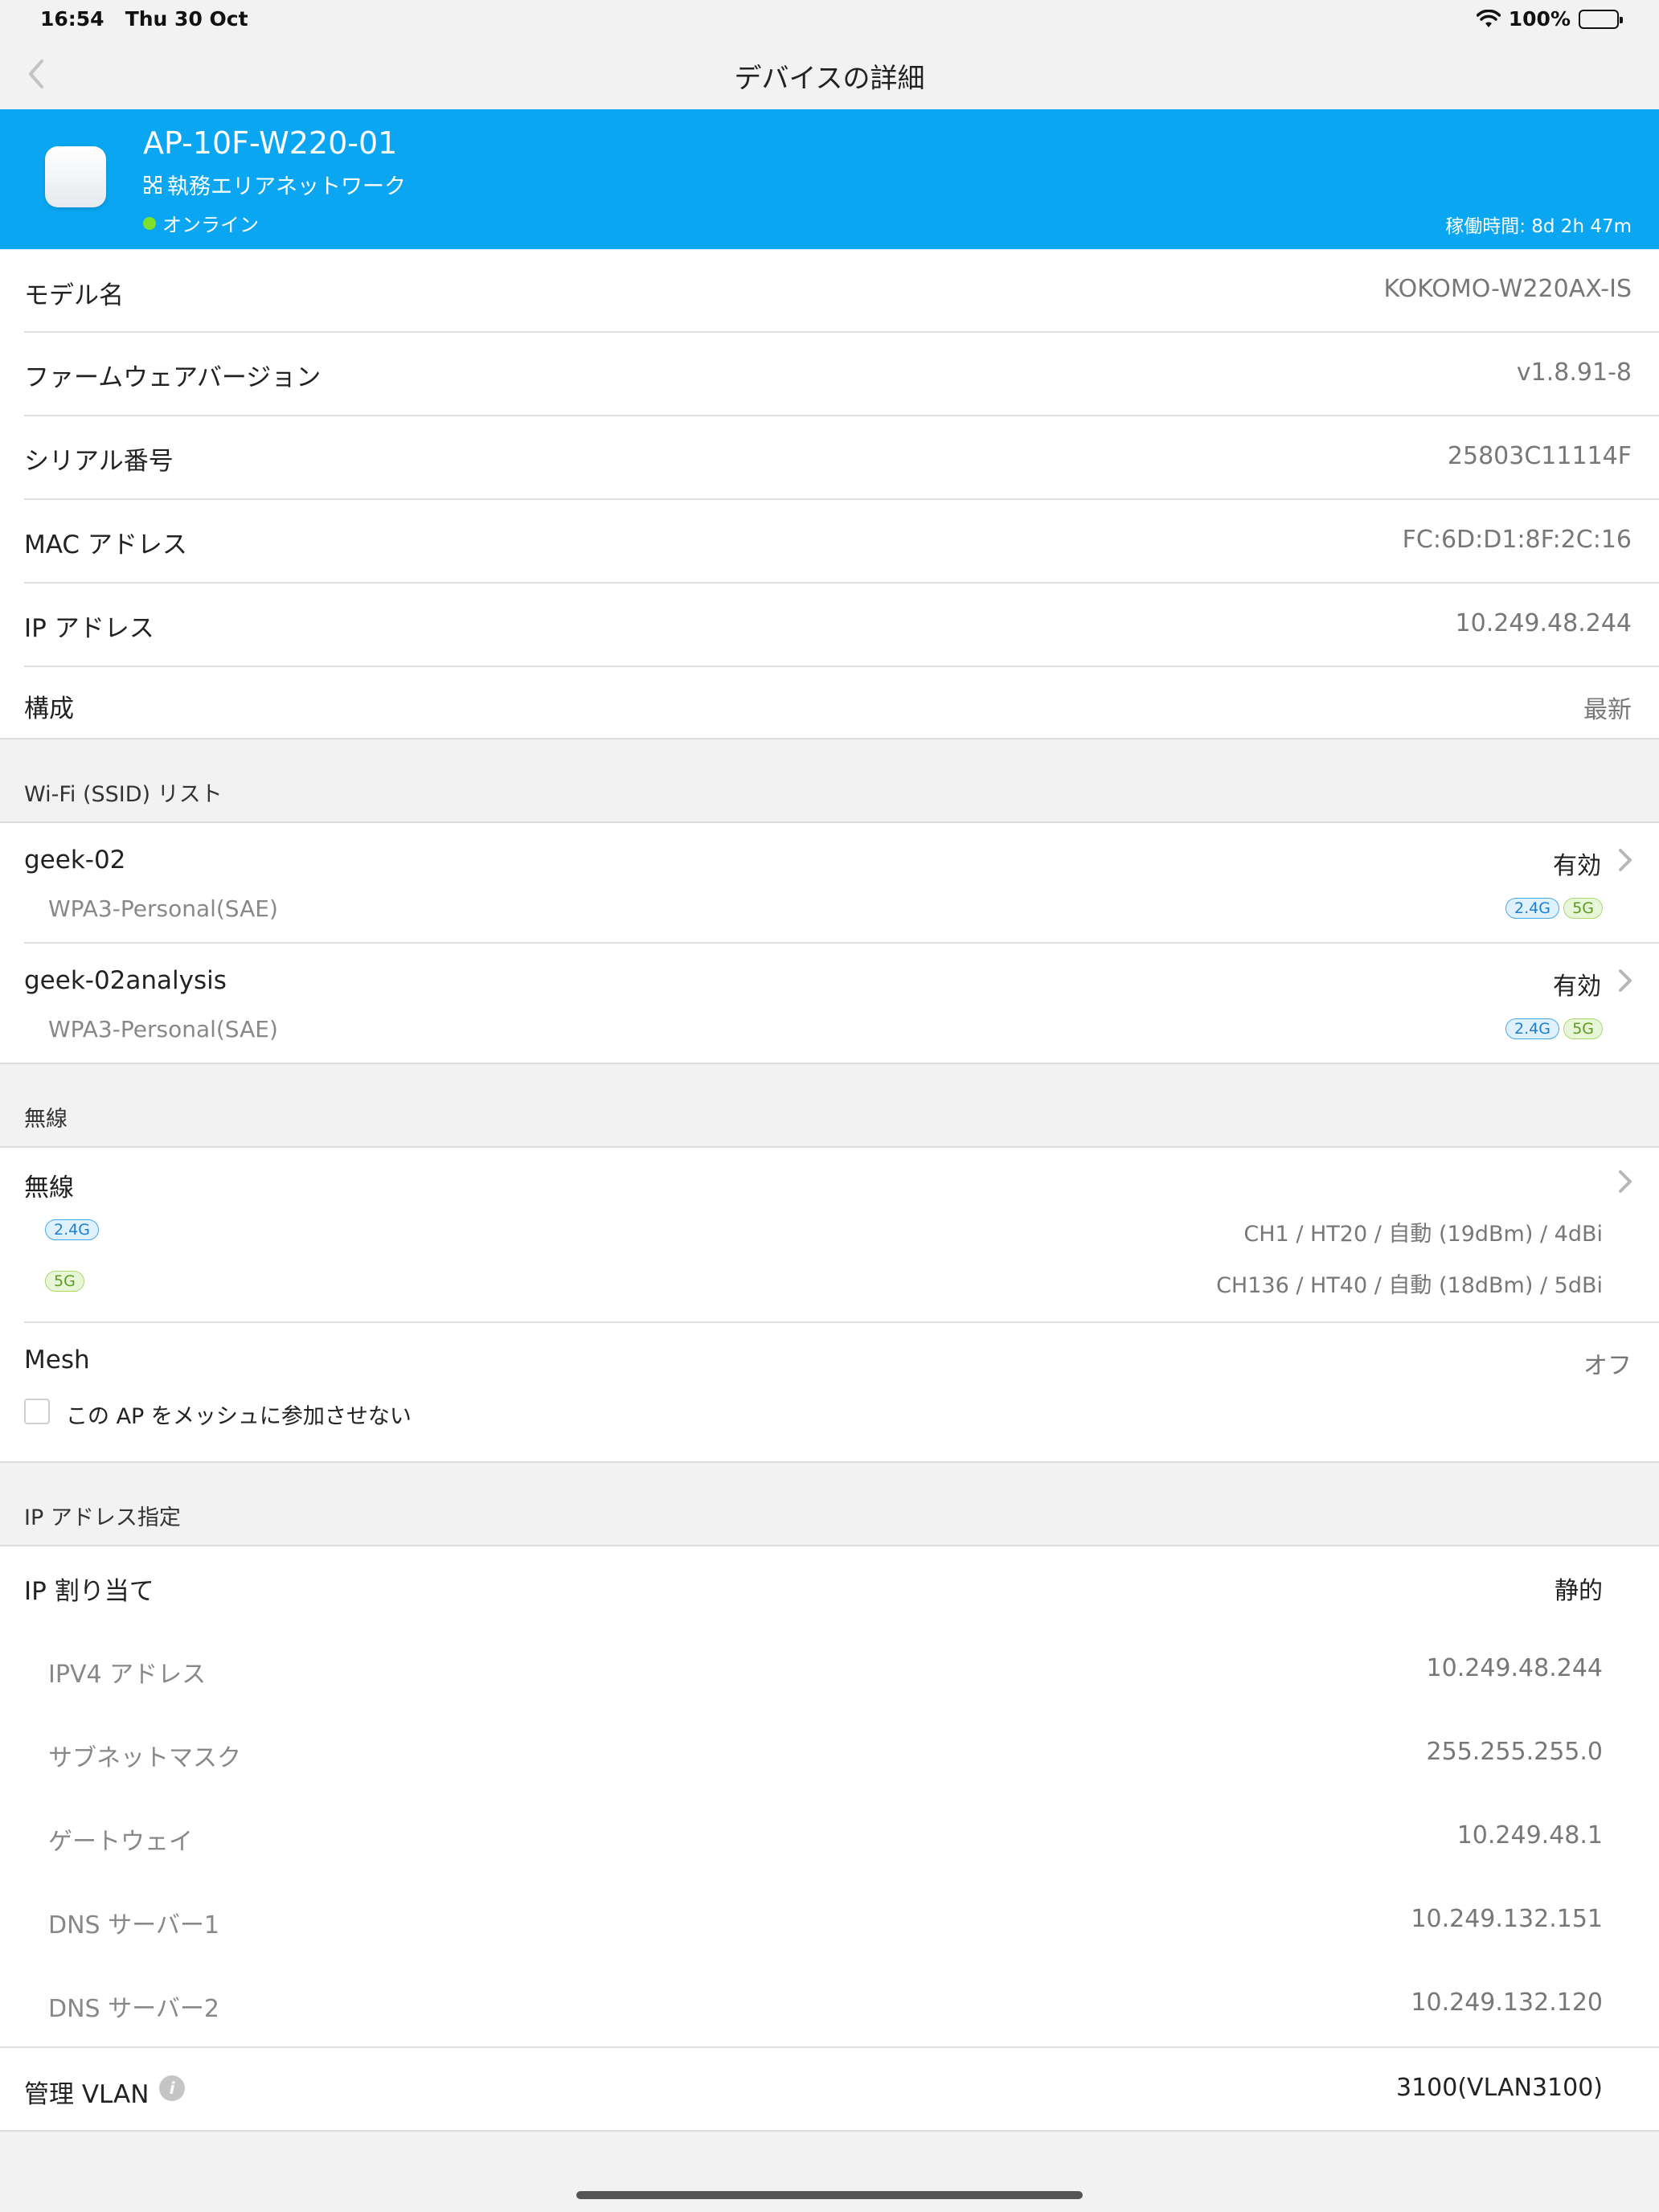  I want to click on model-label: モデル名, so click(74, 295).